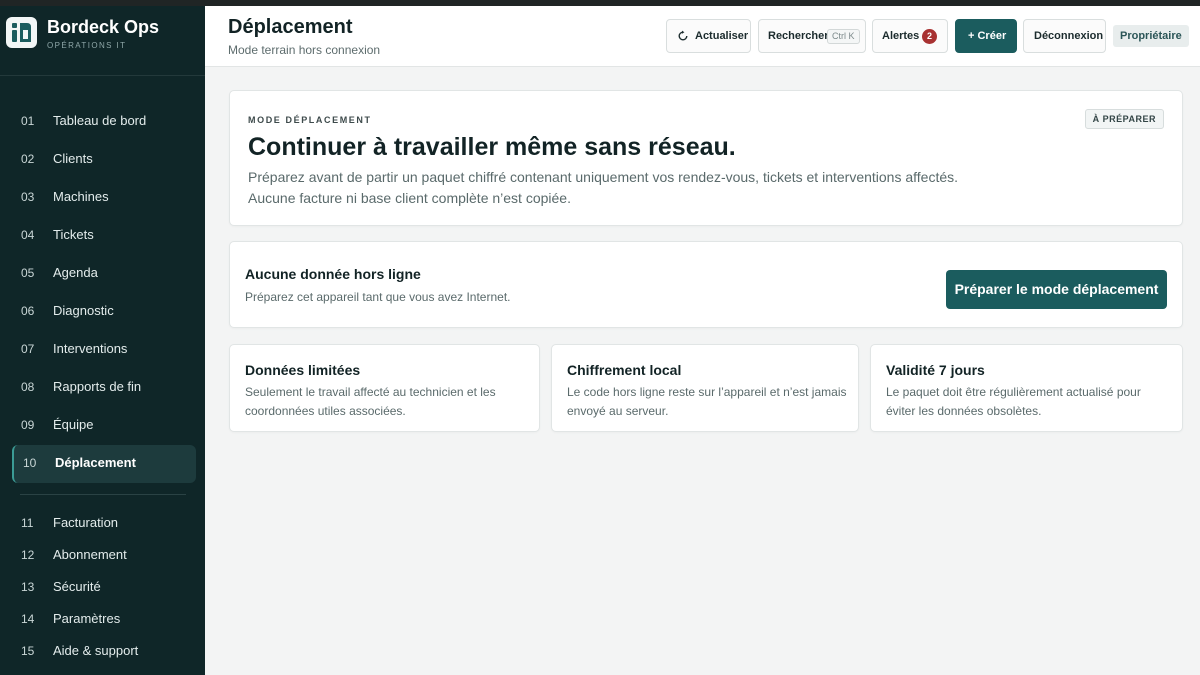 The width and height of the screenshot is (1200, 675). I want to click on create-label: + Créer, so click(987, 36).